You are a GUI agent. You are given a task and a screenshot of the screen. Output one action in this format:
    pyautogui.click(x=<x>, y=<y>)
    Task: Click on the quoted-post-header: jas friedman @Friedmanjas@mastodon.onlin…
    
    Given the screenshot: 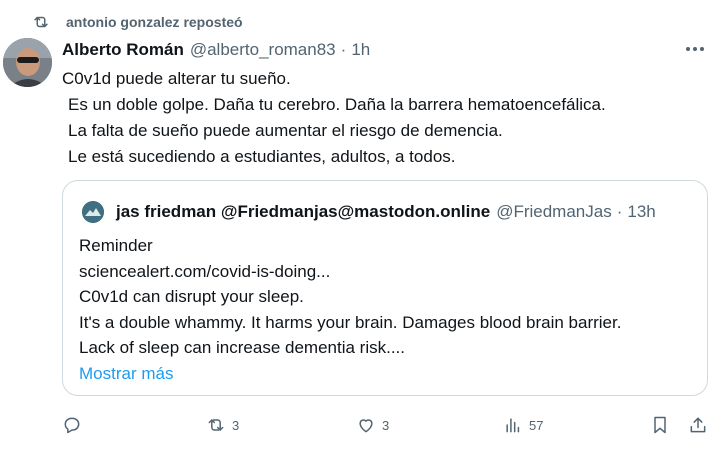 What is the action you would take?
    pyautogui.click(x=369, y=212)
    